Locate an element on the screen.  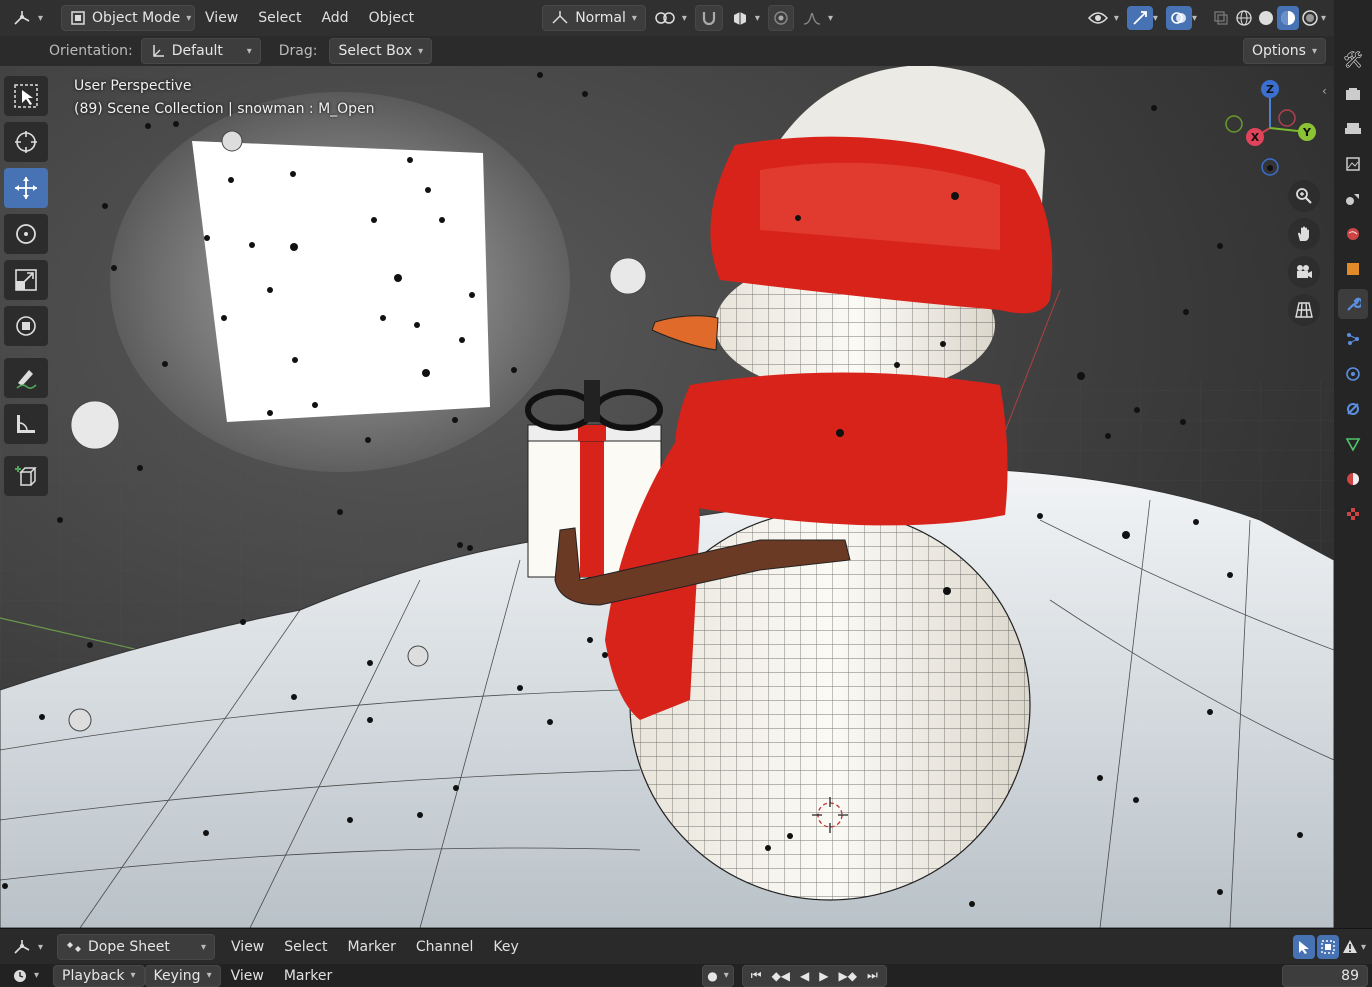
menu-object: Object is located at coordinates (392, 18).